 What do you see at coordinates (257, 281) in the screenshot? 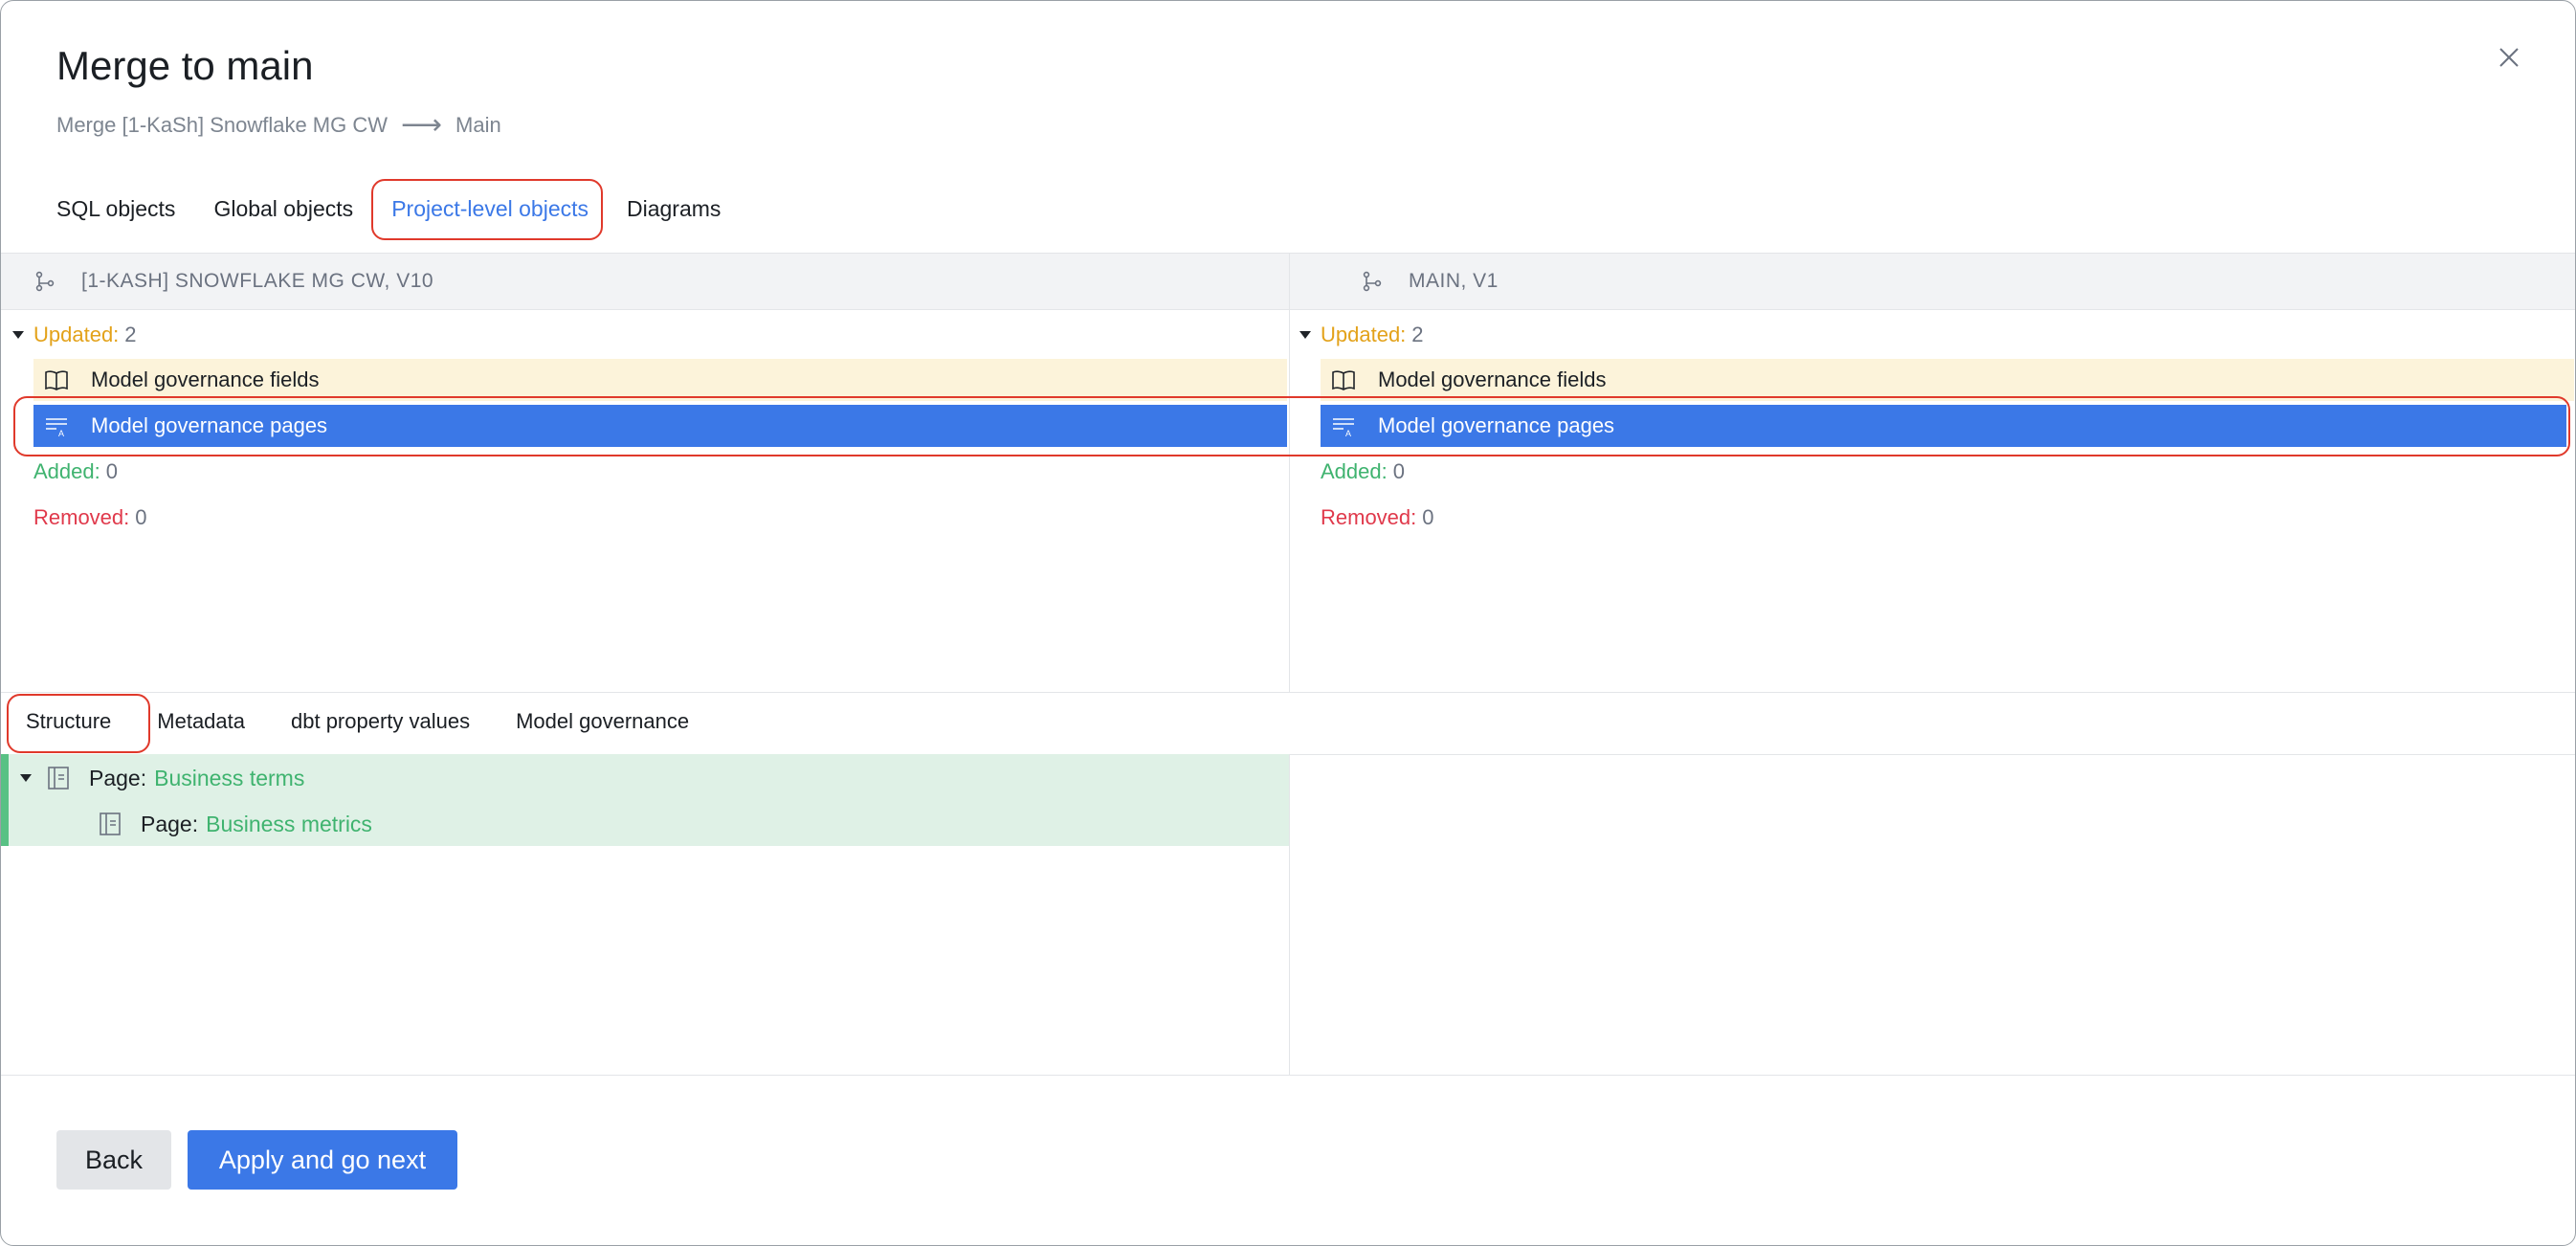
I see `left-pane-title: [1-KASH] SNOWFLAKE MG CW, V10` at bounding box center [257, 281].